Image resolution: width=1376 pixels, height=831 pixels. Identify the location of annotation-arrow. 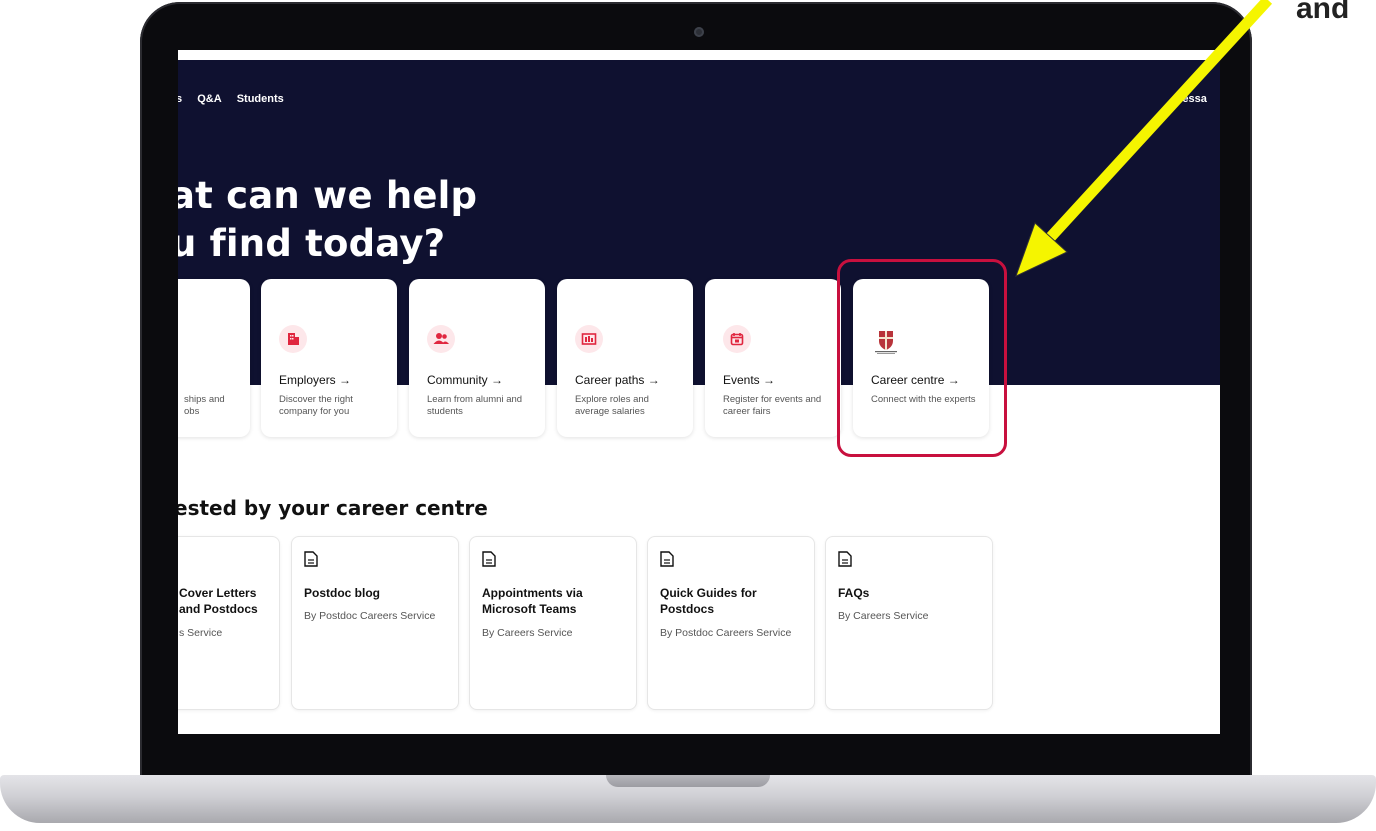
(1144, 138).